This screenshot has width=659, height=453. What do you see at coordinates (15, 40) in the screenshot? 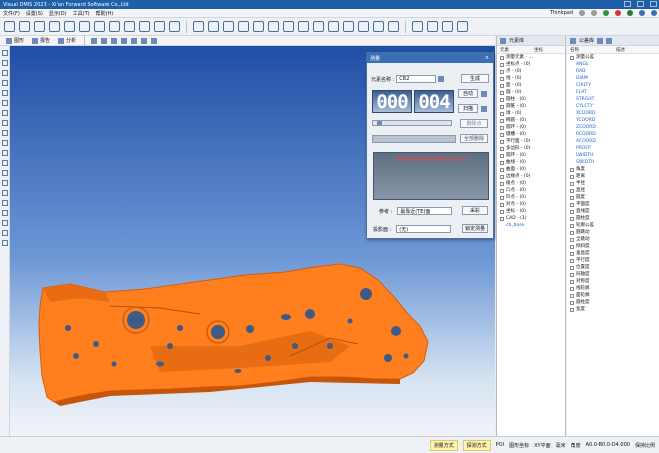
I see `tab-graphics: 图形` at bounding box center [15, 40].